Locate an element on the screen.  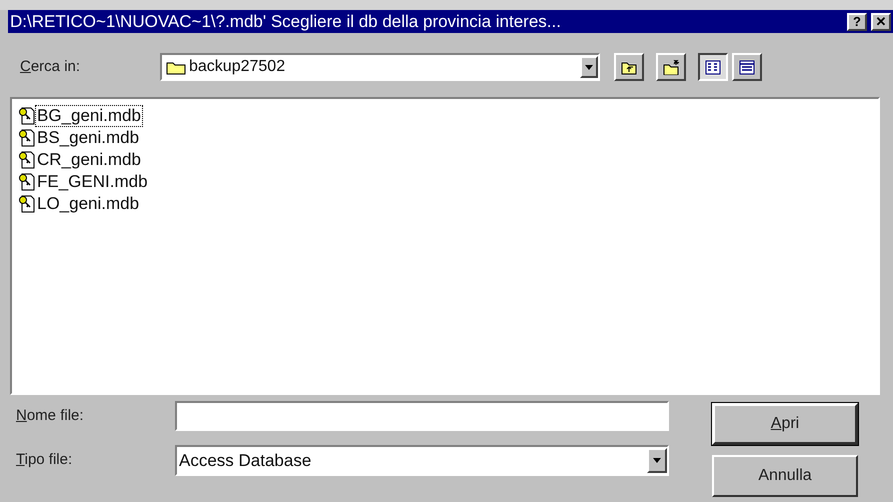
file-name-field is located at coordinates (422, 416).